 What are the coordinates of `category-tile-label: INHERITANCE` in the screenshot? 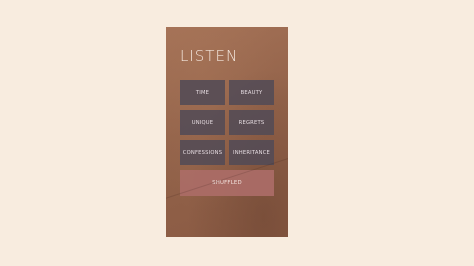 It's located at (251, 152).